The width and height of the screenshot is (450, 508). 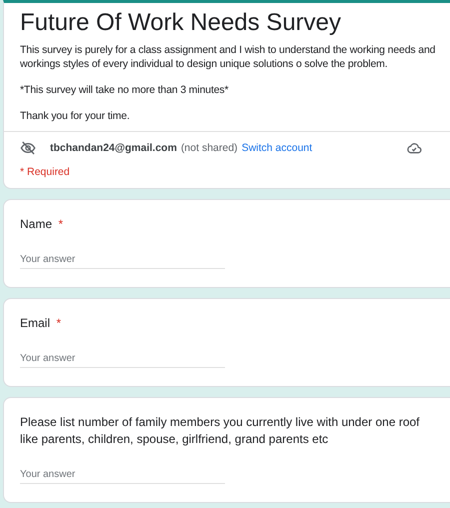 What do you see at coordinates (36, 224) in the screenshot?
I see `question-label: Name` at bounding box center [36, 224].